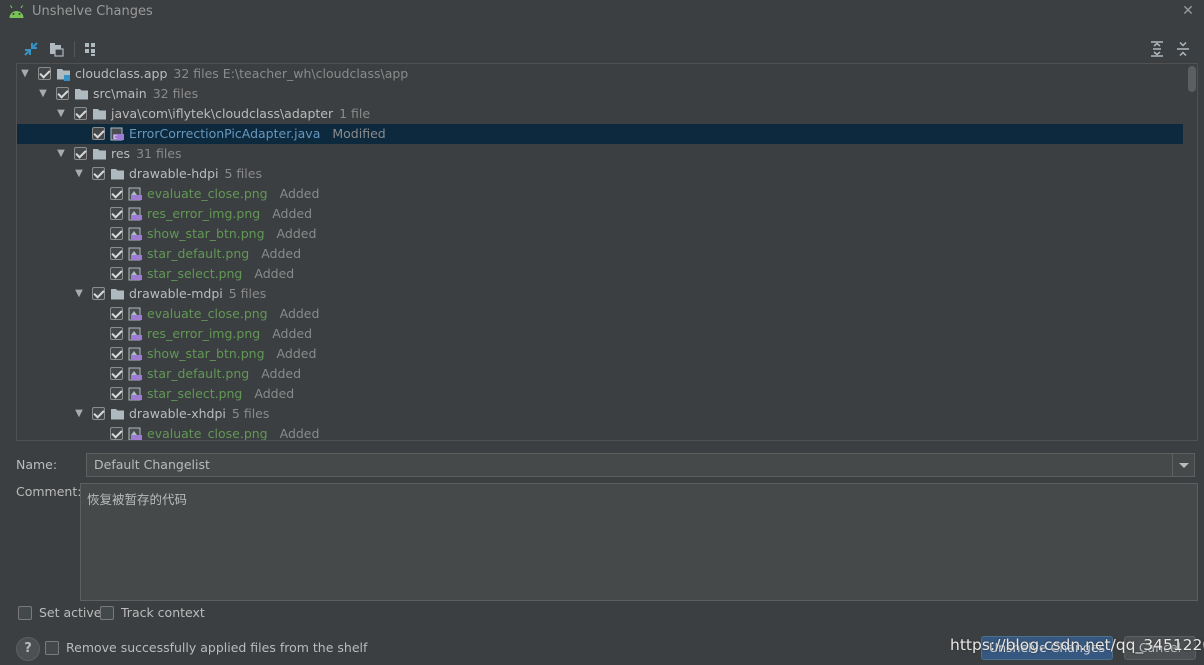  I want to click on group-by-icon, so click(91, 49).